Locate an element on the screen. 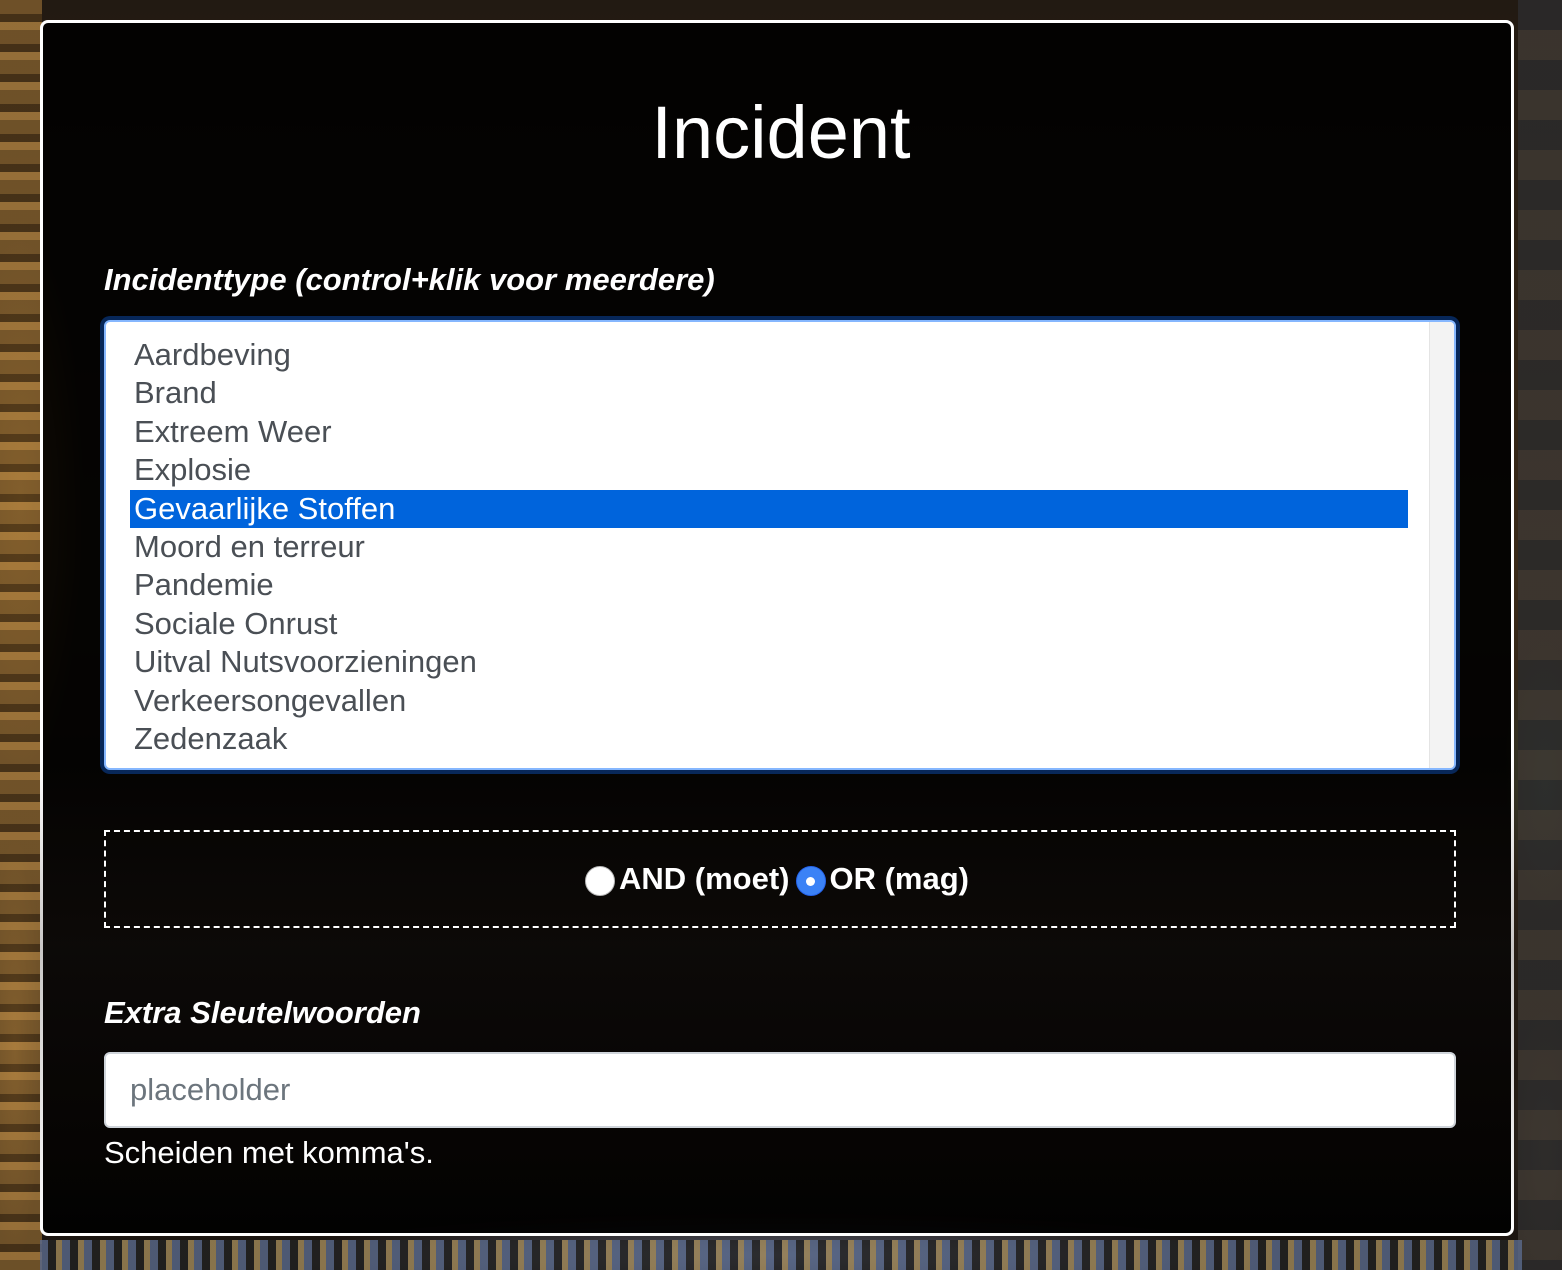 Image resolution: width=1562 pixels, height=1270 pixels. incident-option-explosie: Explosie is located at coordinates (769, 470).